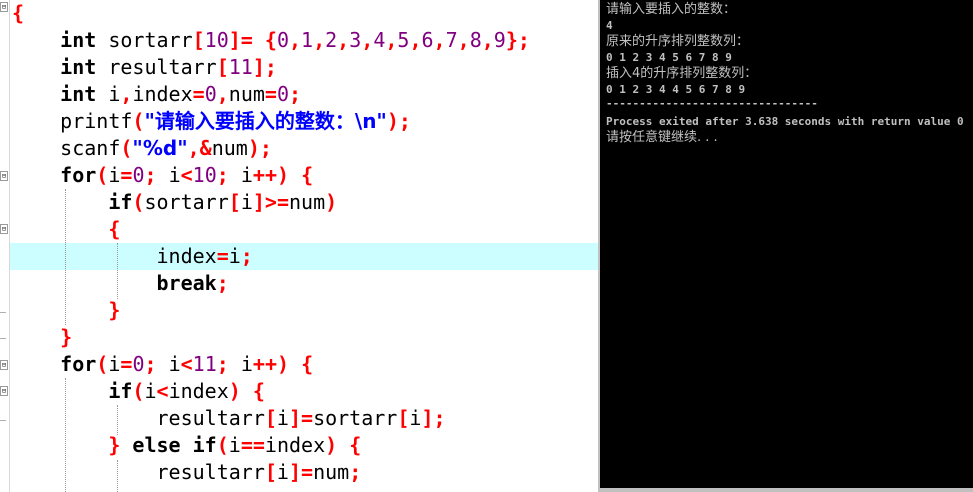  I want to click on console-inserted-label: 插入4的升序排列整数列：, so click(682, 73).